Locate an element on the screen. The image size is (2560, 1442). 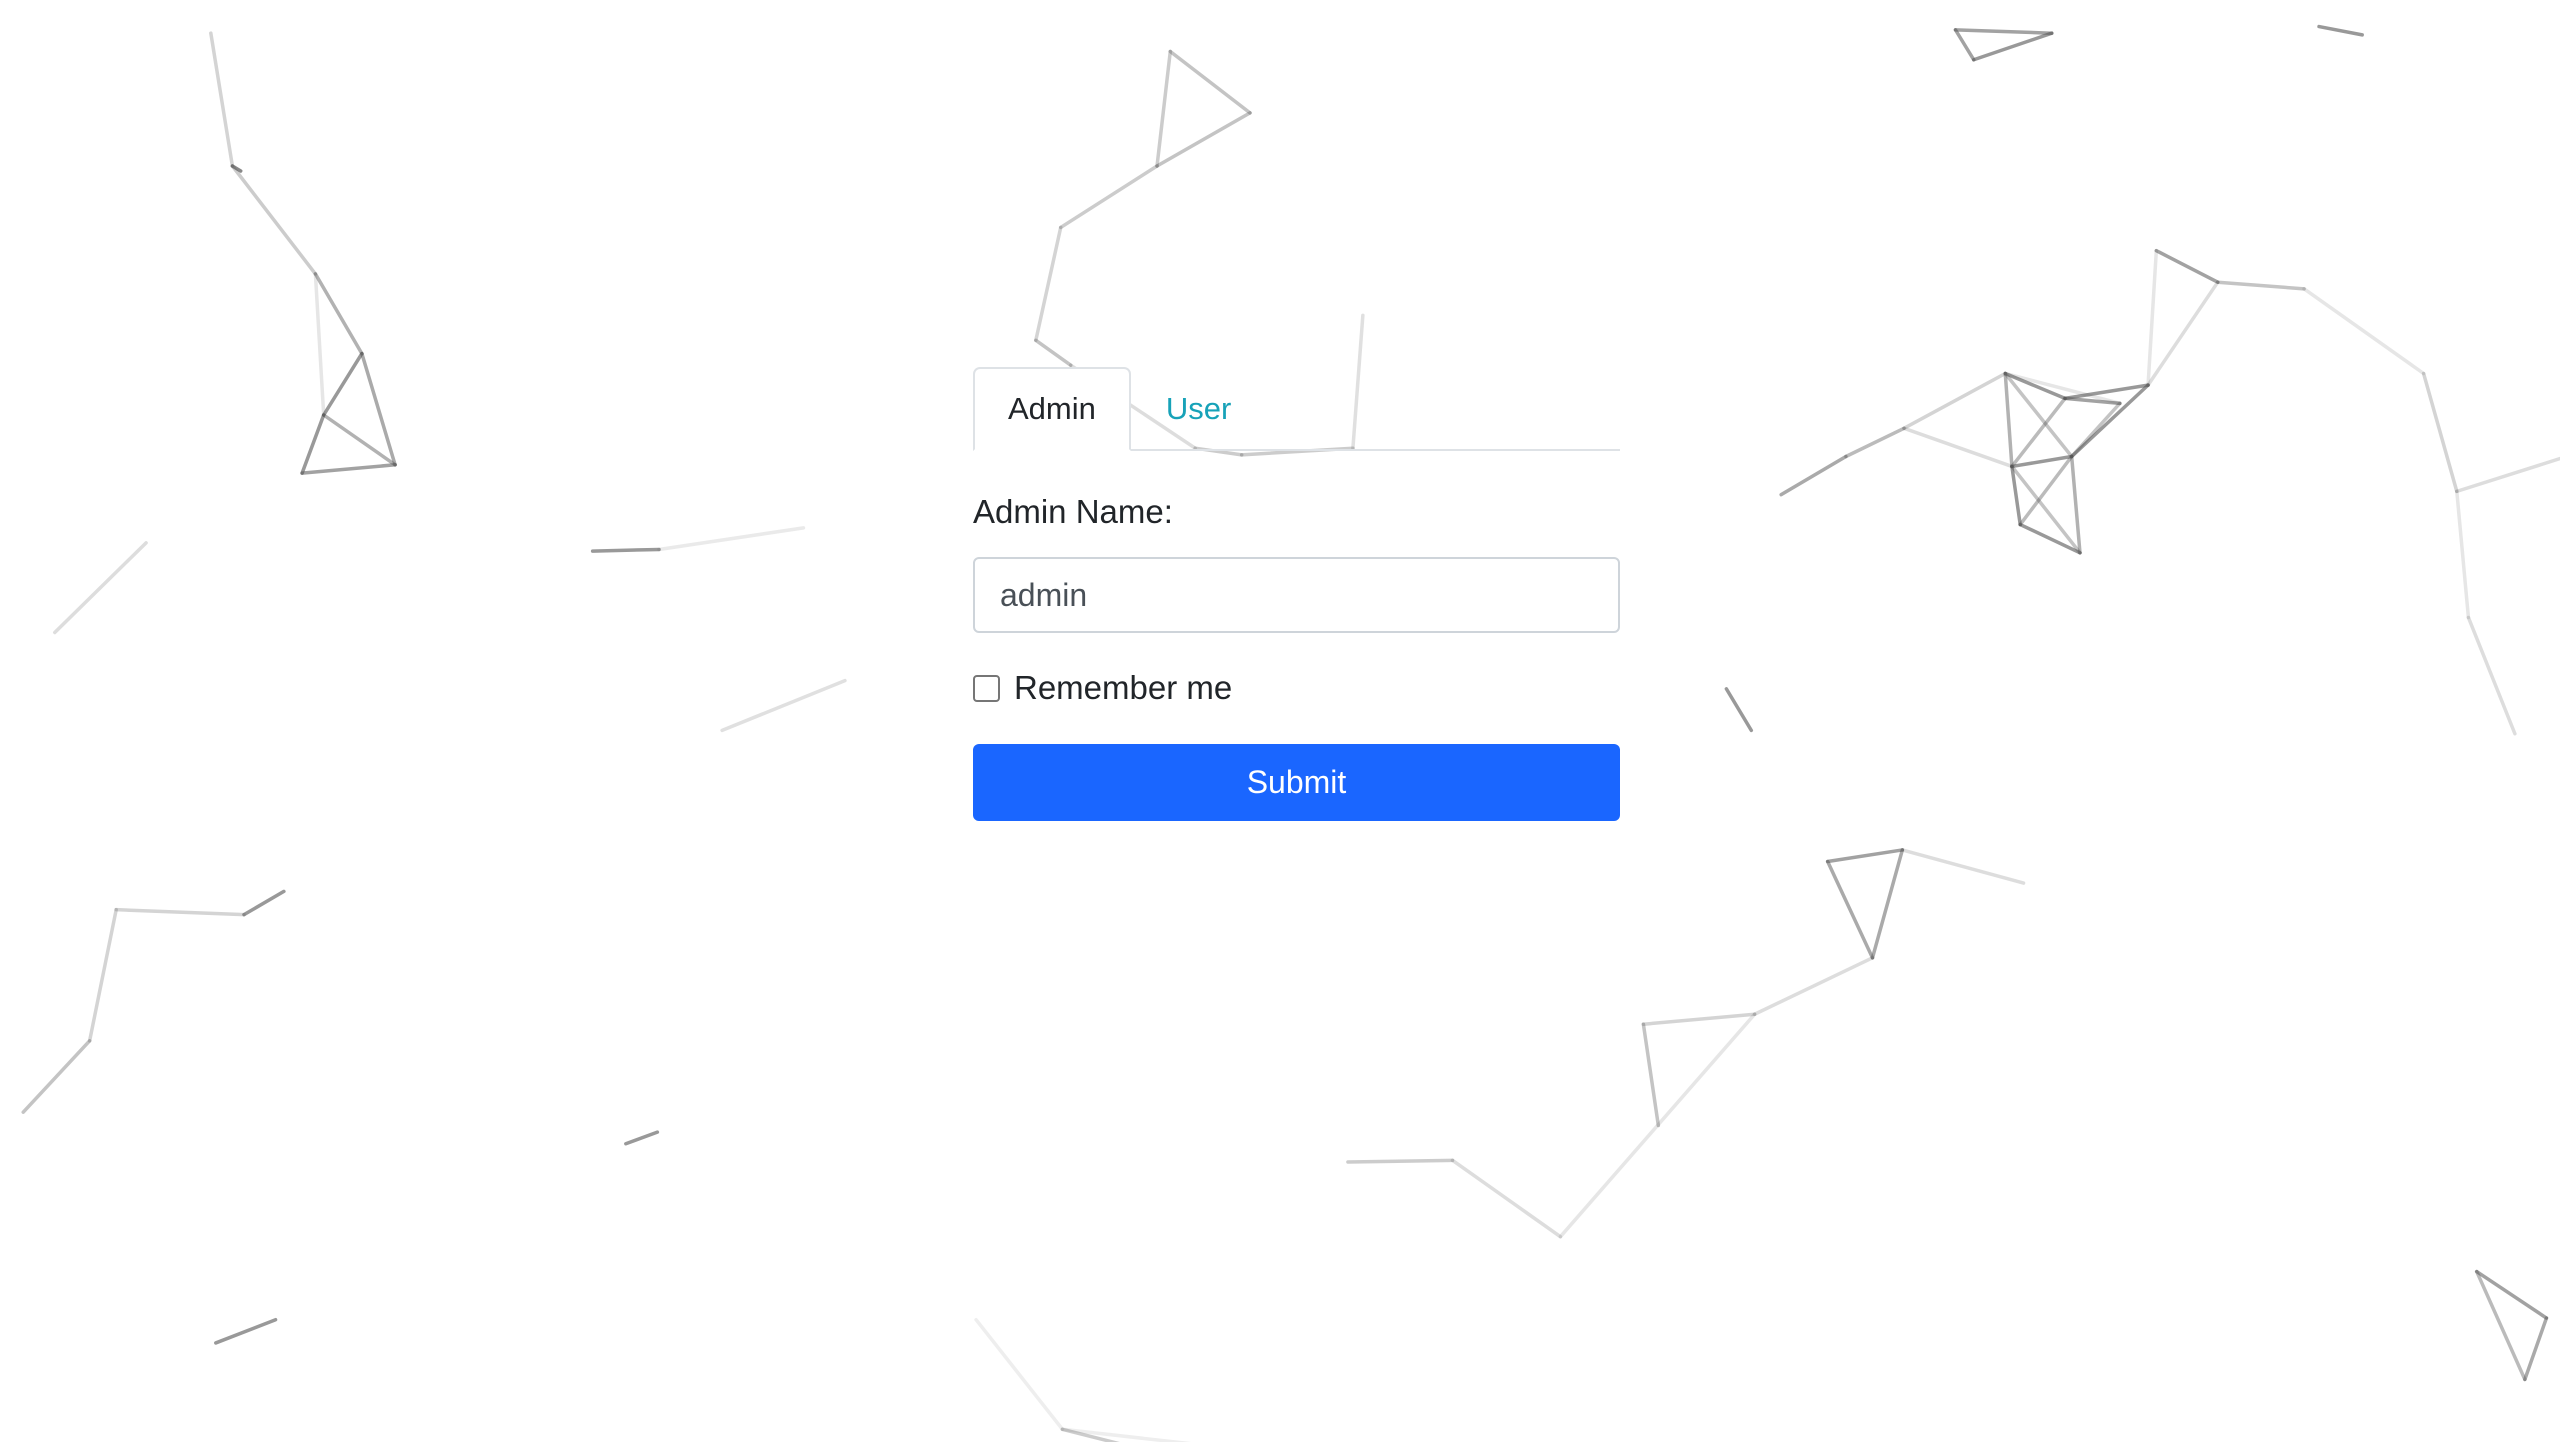
submit-button: Submit is located at coordinates (1296, 782).